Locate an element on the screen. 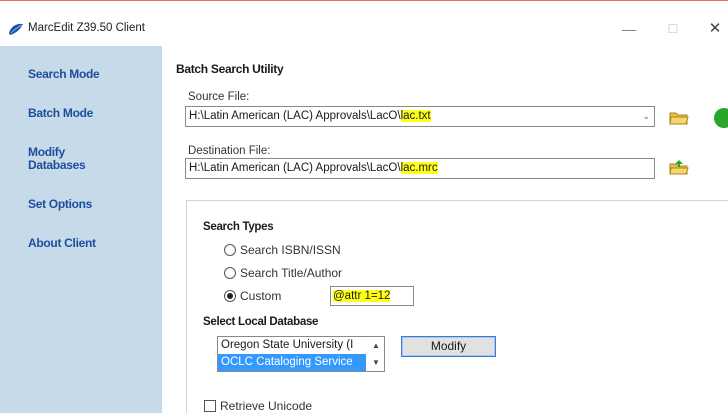 The height and width of the screenshot is (413, 728). list-scrollbar: ▲ ▼ is located at coordinates (376, 354).